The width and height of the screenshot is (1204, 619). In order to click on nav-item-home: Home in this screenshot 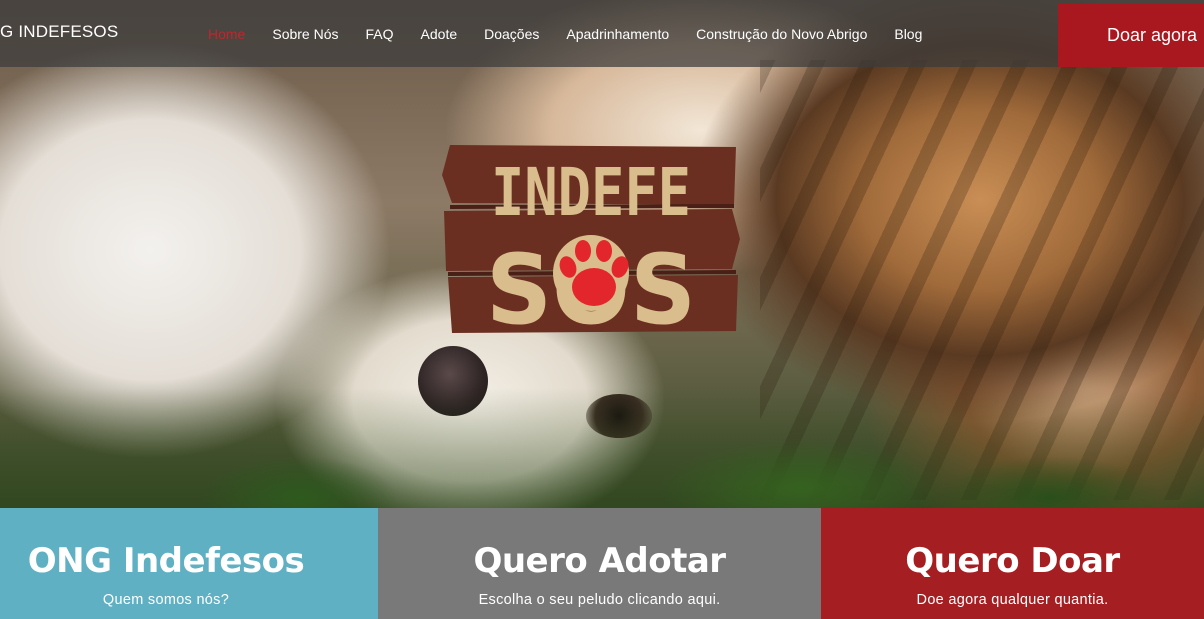, I will do `click(226, 34)`.